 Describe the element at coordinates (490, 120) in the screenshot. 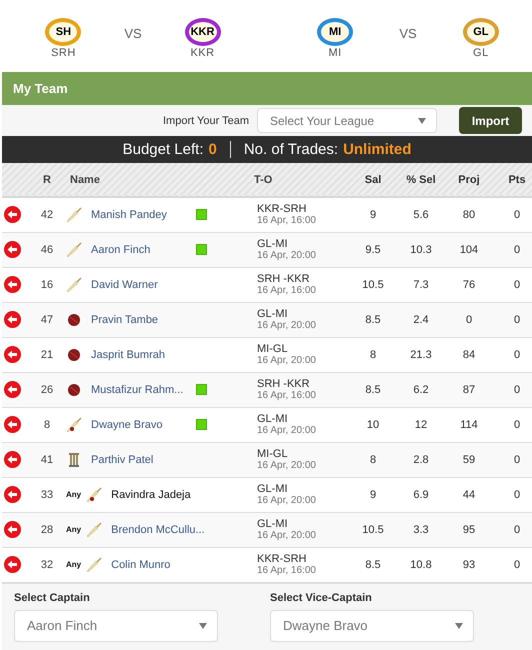

I see `import-button: Import` at that location.